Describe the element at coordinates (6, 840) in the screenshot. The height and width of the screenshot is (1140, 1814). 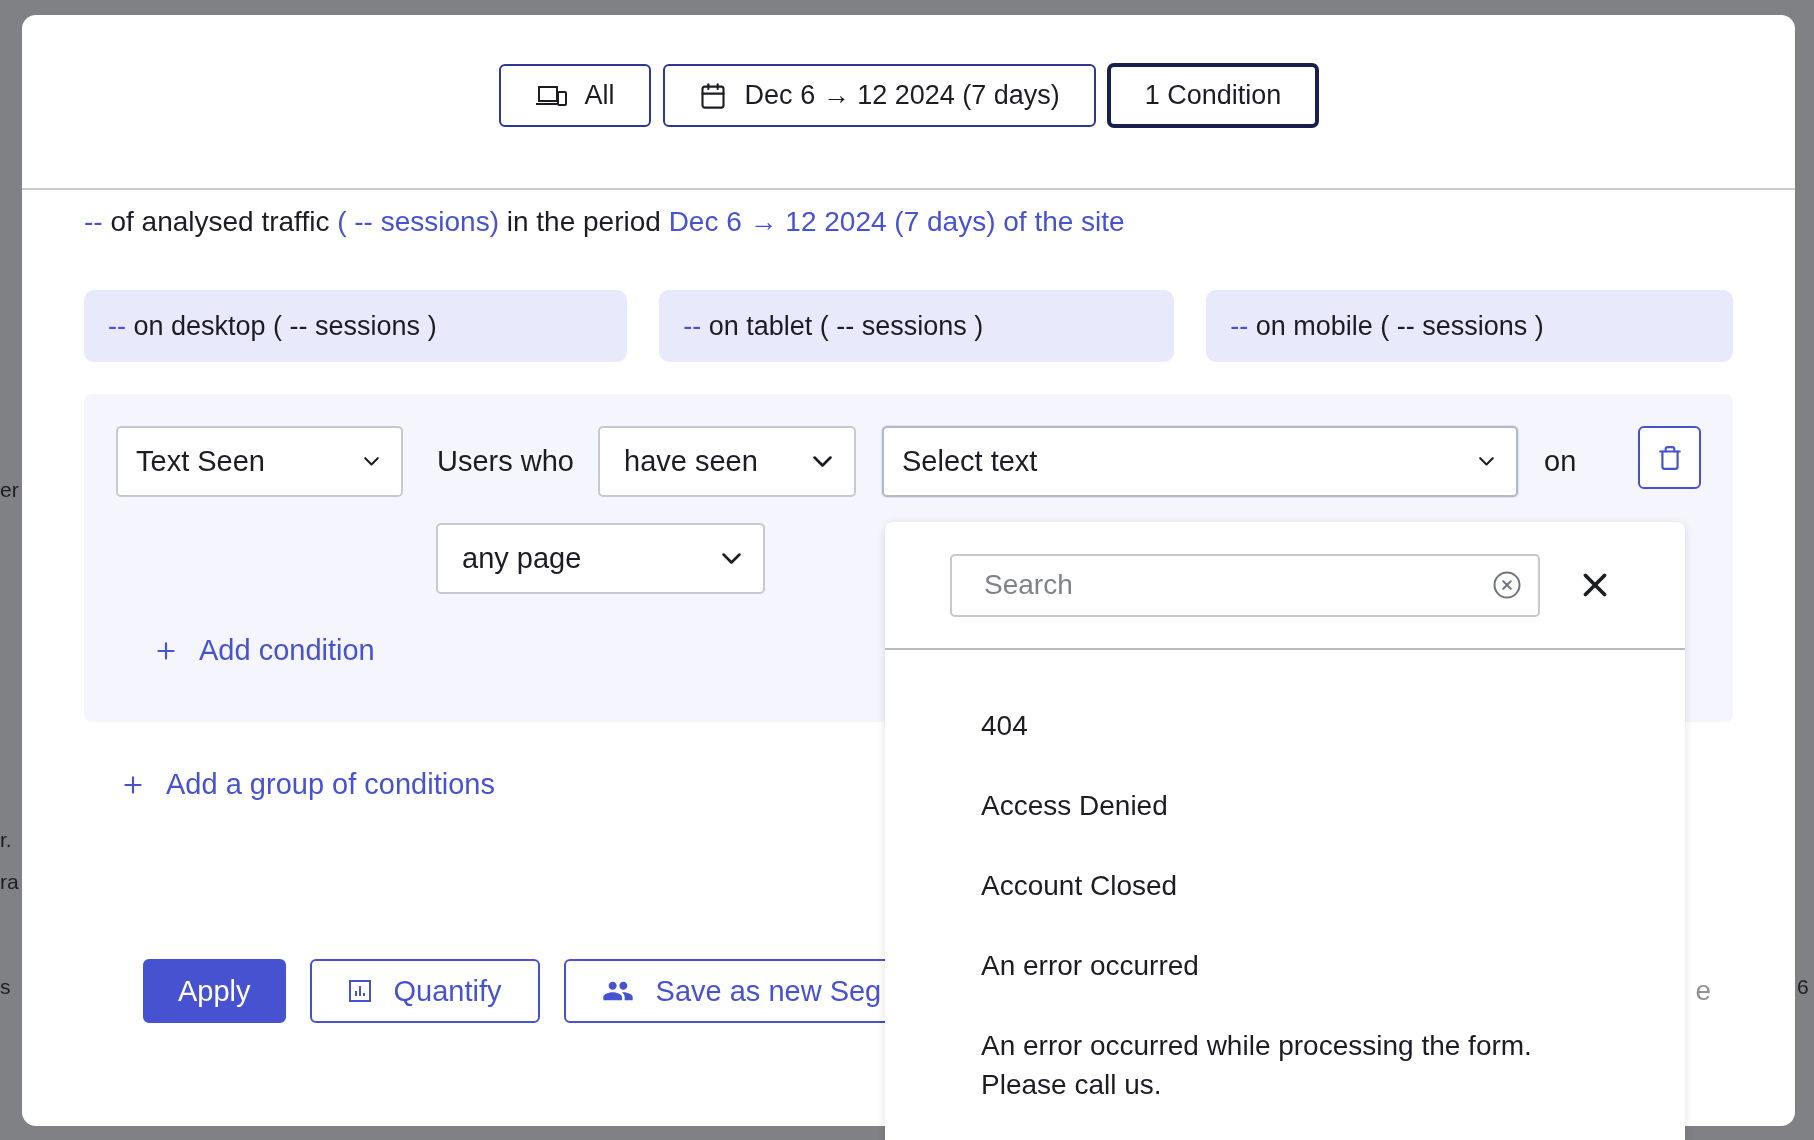
I see `background-text: r.` at that location.